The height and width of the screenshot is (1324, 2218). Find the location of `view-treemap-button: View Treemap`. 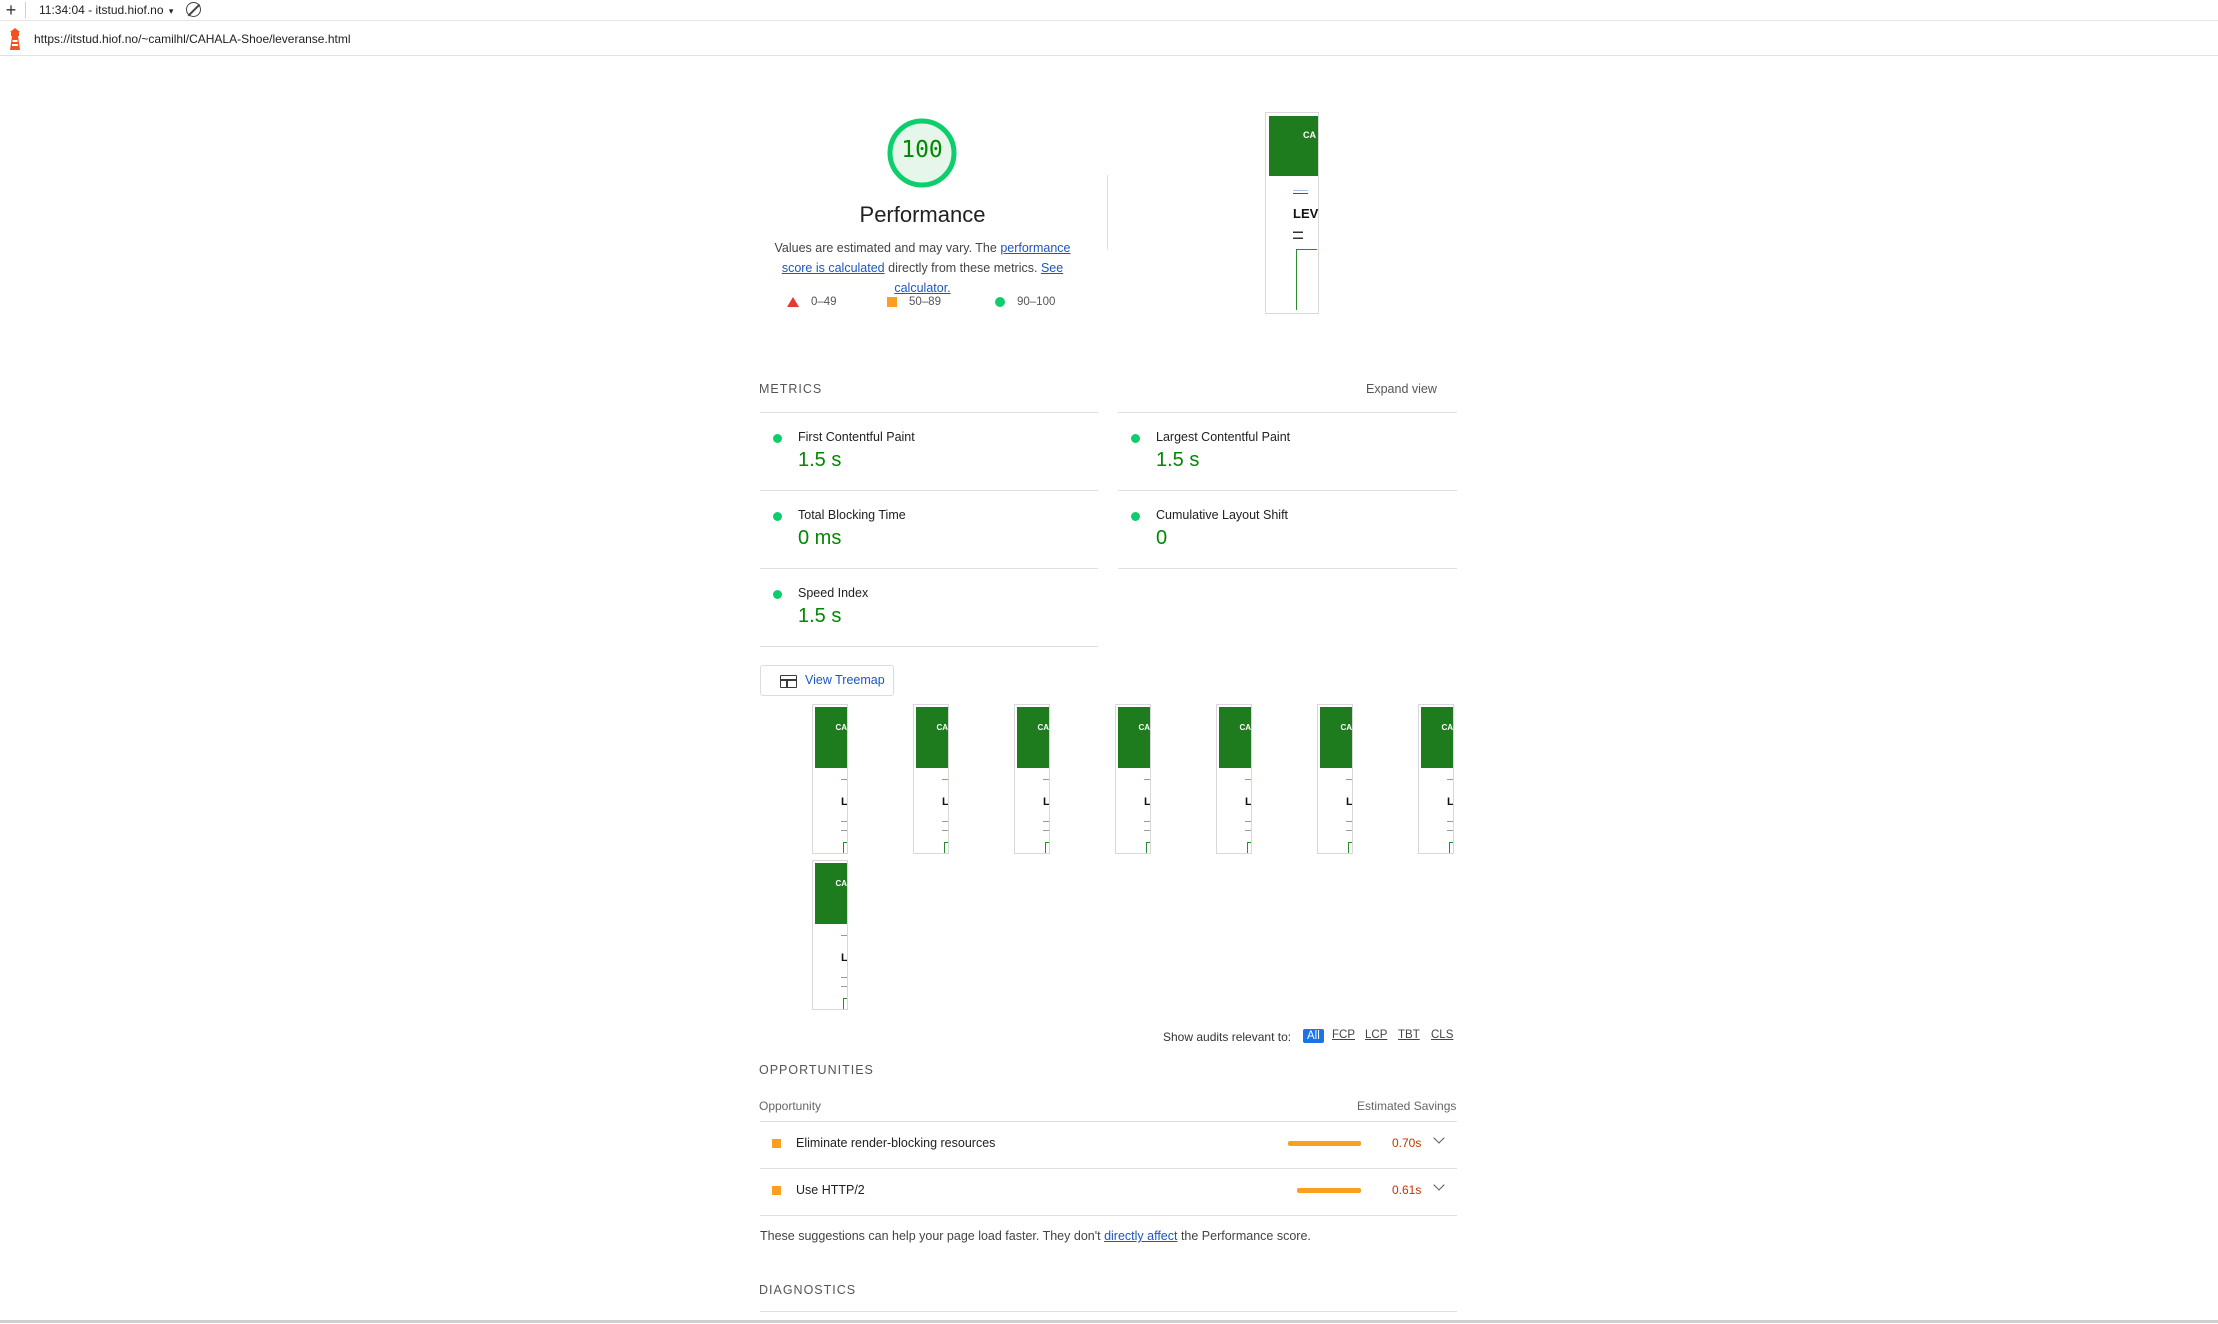

view-treemap-button: View Treemap is located at coordinates (827, 680).